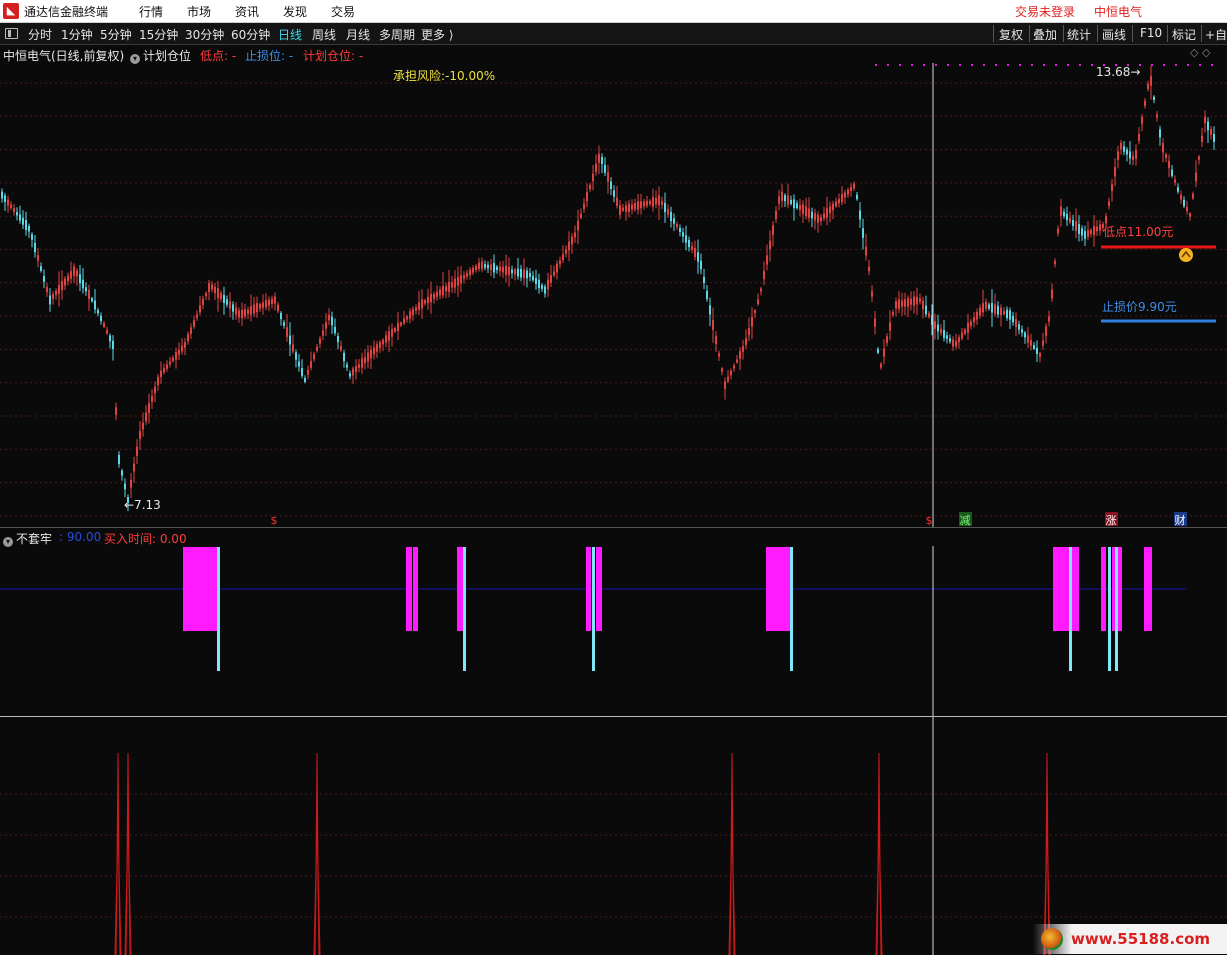 This screenshot has width=1227, height=955. I want to click on diamond-icon: ◇ ◇, so click(1200, 52).